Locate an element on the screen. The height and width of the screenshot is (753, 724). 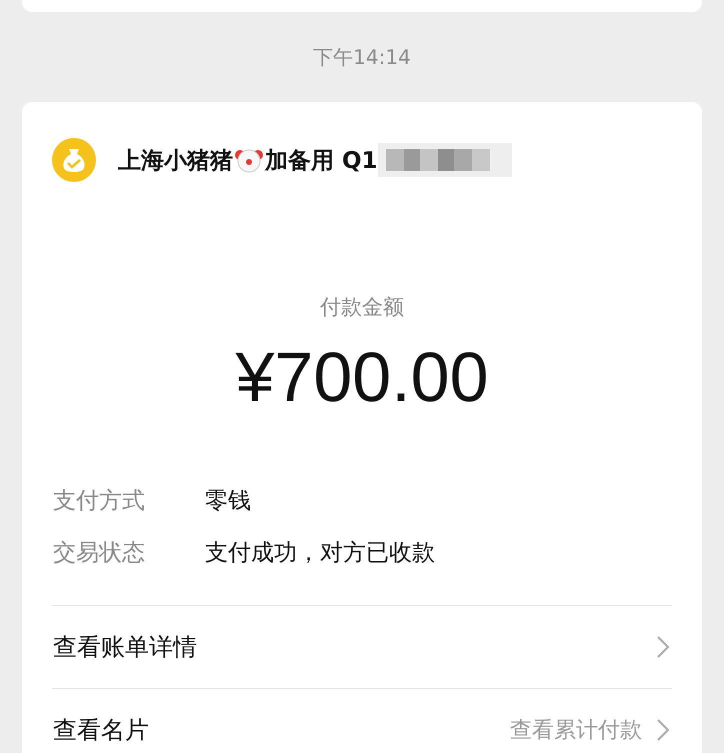
payment-amount: ¥700.00 is located at coordinates (362, 377).